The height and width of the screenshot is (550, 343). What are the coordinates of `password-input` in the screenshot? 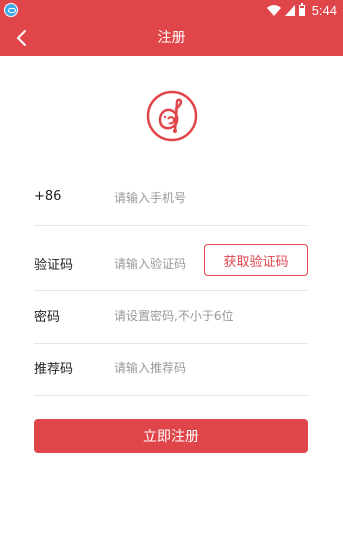 It's located at (204, 316).